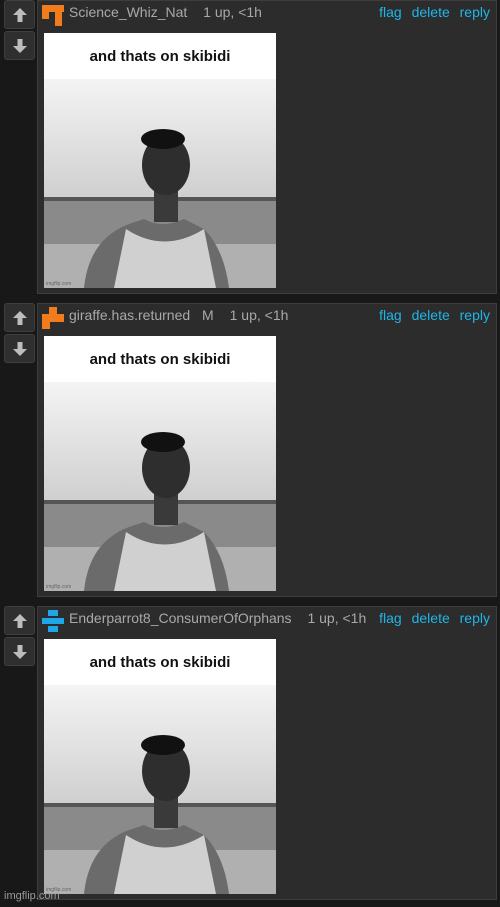 This screenshot has width=500, height=907. What do you see at coordinates (32, 896) in the screenshot?
I see `imgflip-watermark: imgflip.com` at bounding box center [32, 896].